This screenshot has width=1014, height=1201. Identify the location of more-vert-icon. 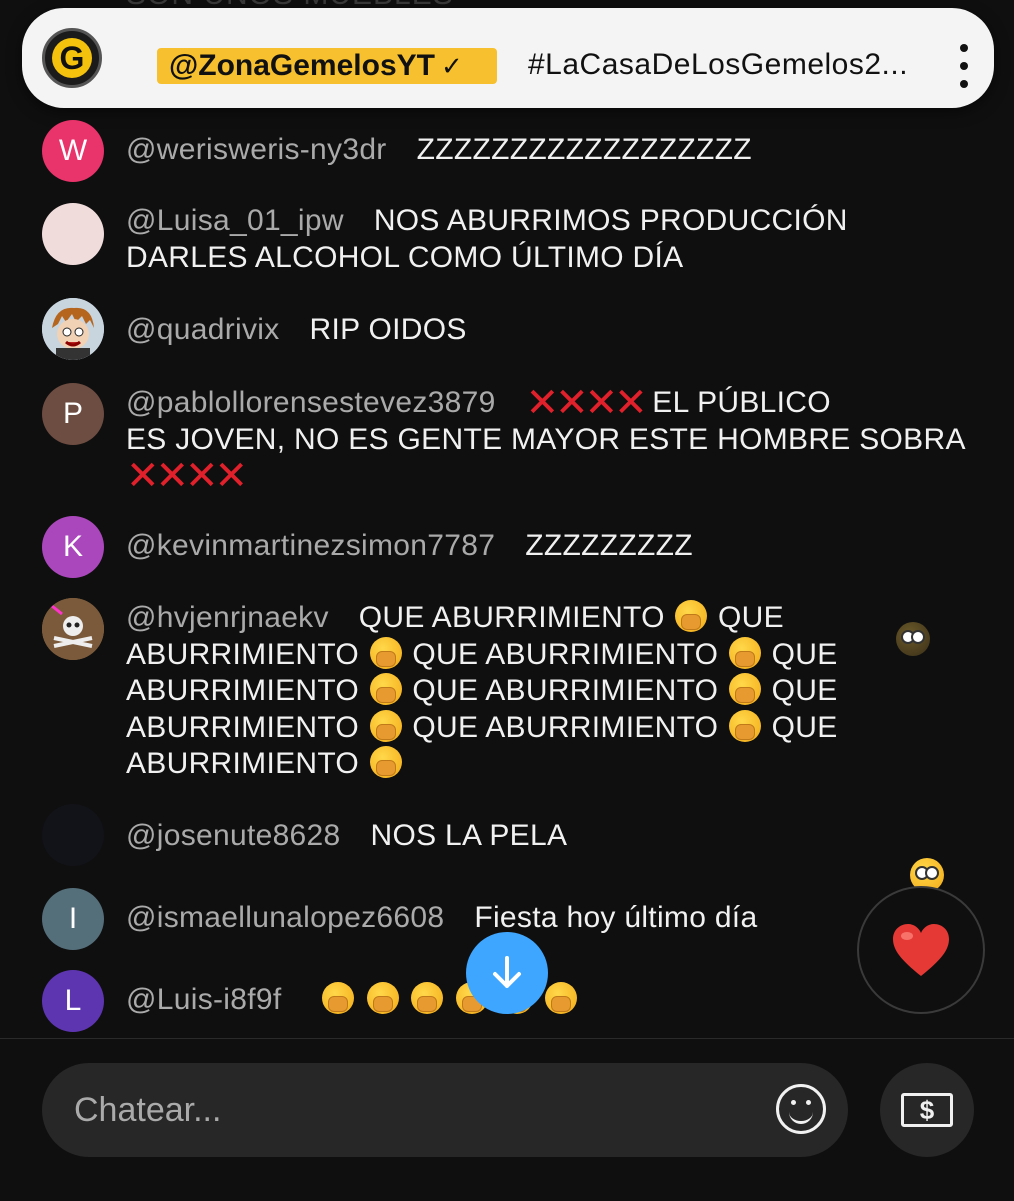
(964, 66).